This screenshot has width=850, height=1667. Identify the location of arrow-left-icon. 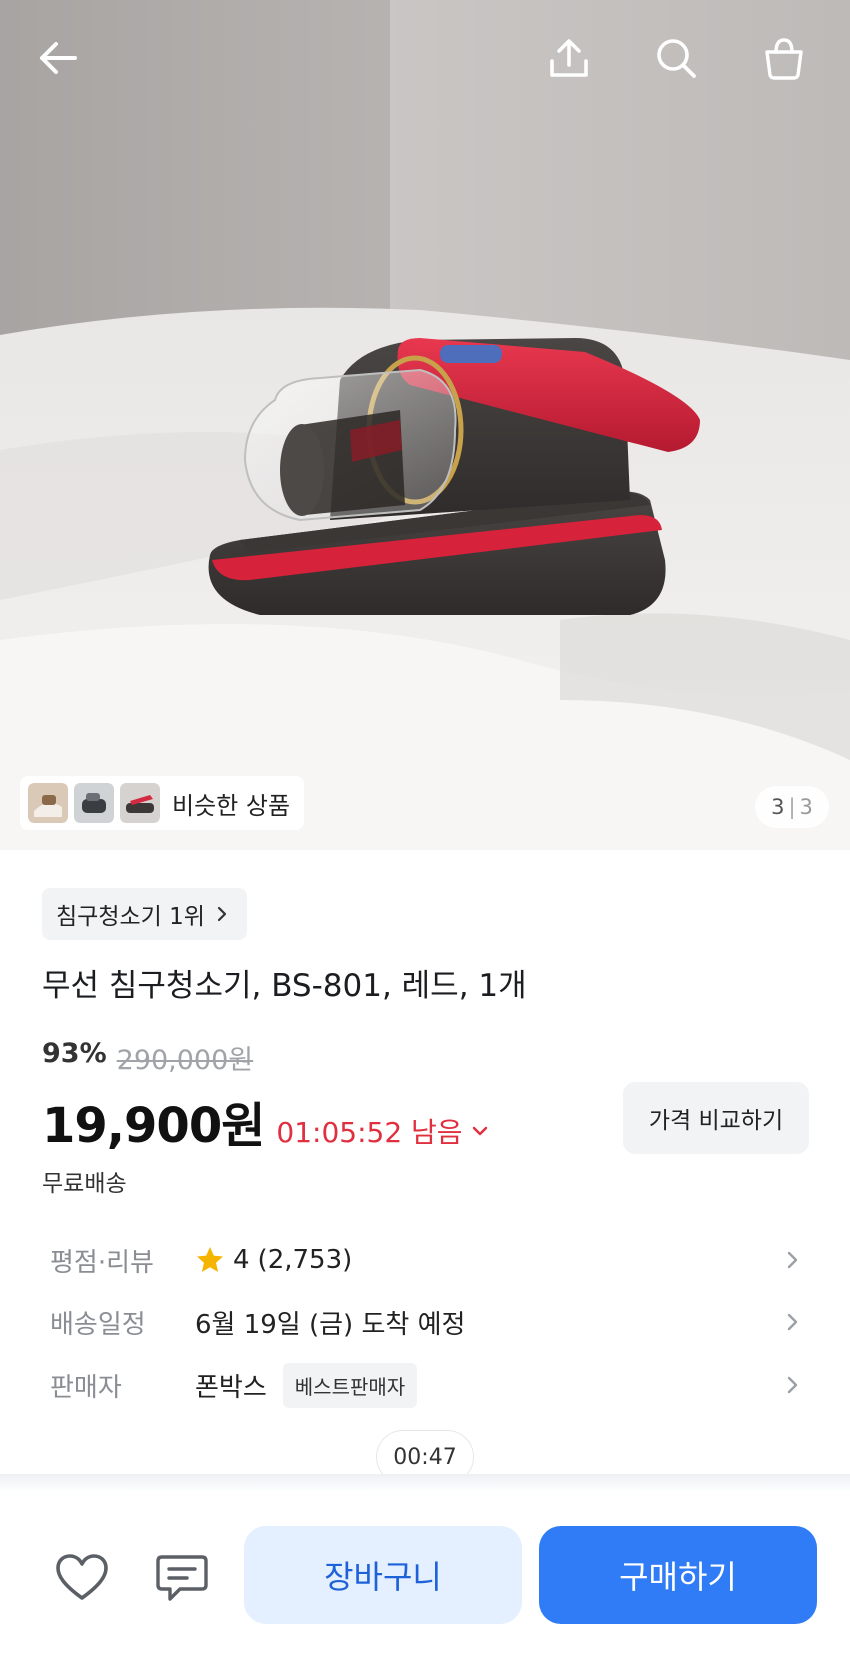
(58, 58).